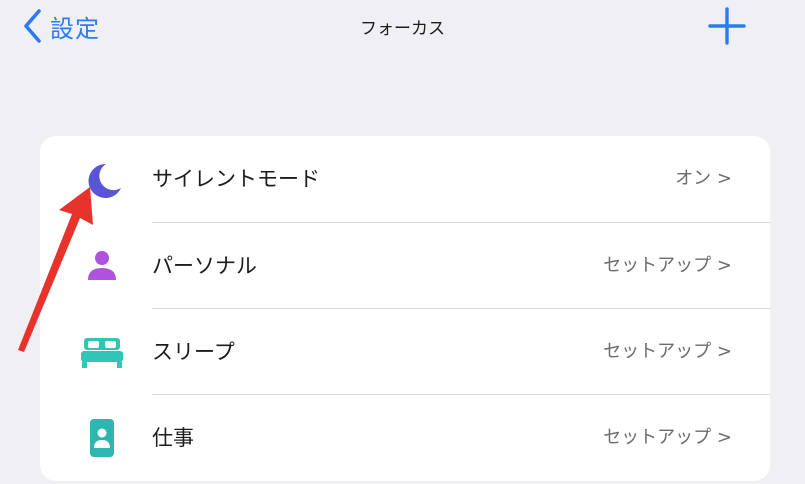  Describe the element at coordinates (193, 352) in the screenshot. I see `focus-item-label: スリープ` at that location.